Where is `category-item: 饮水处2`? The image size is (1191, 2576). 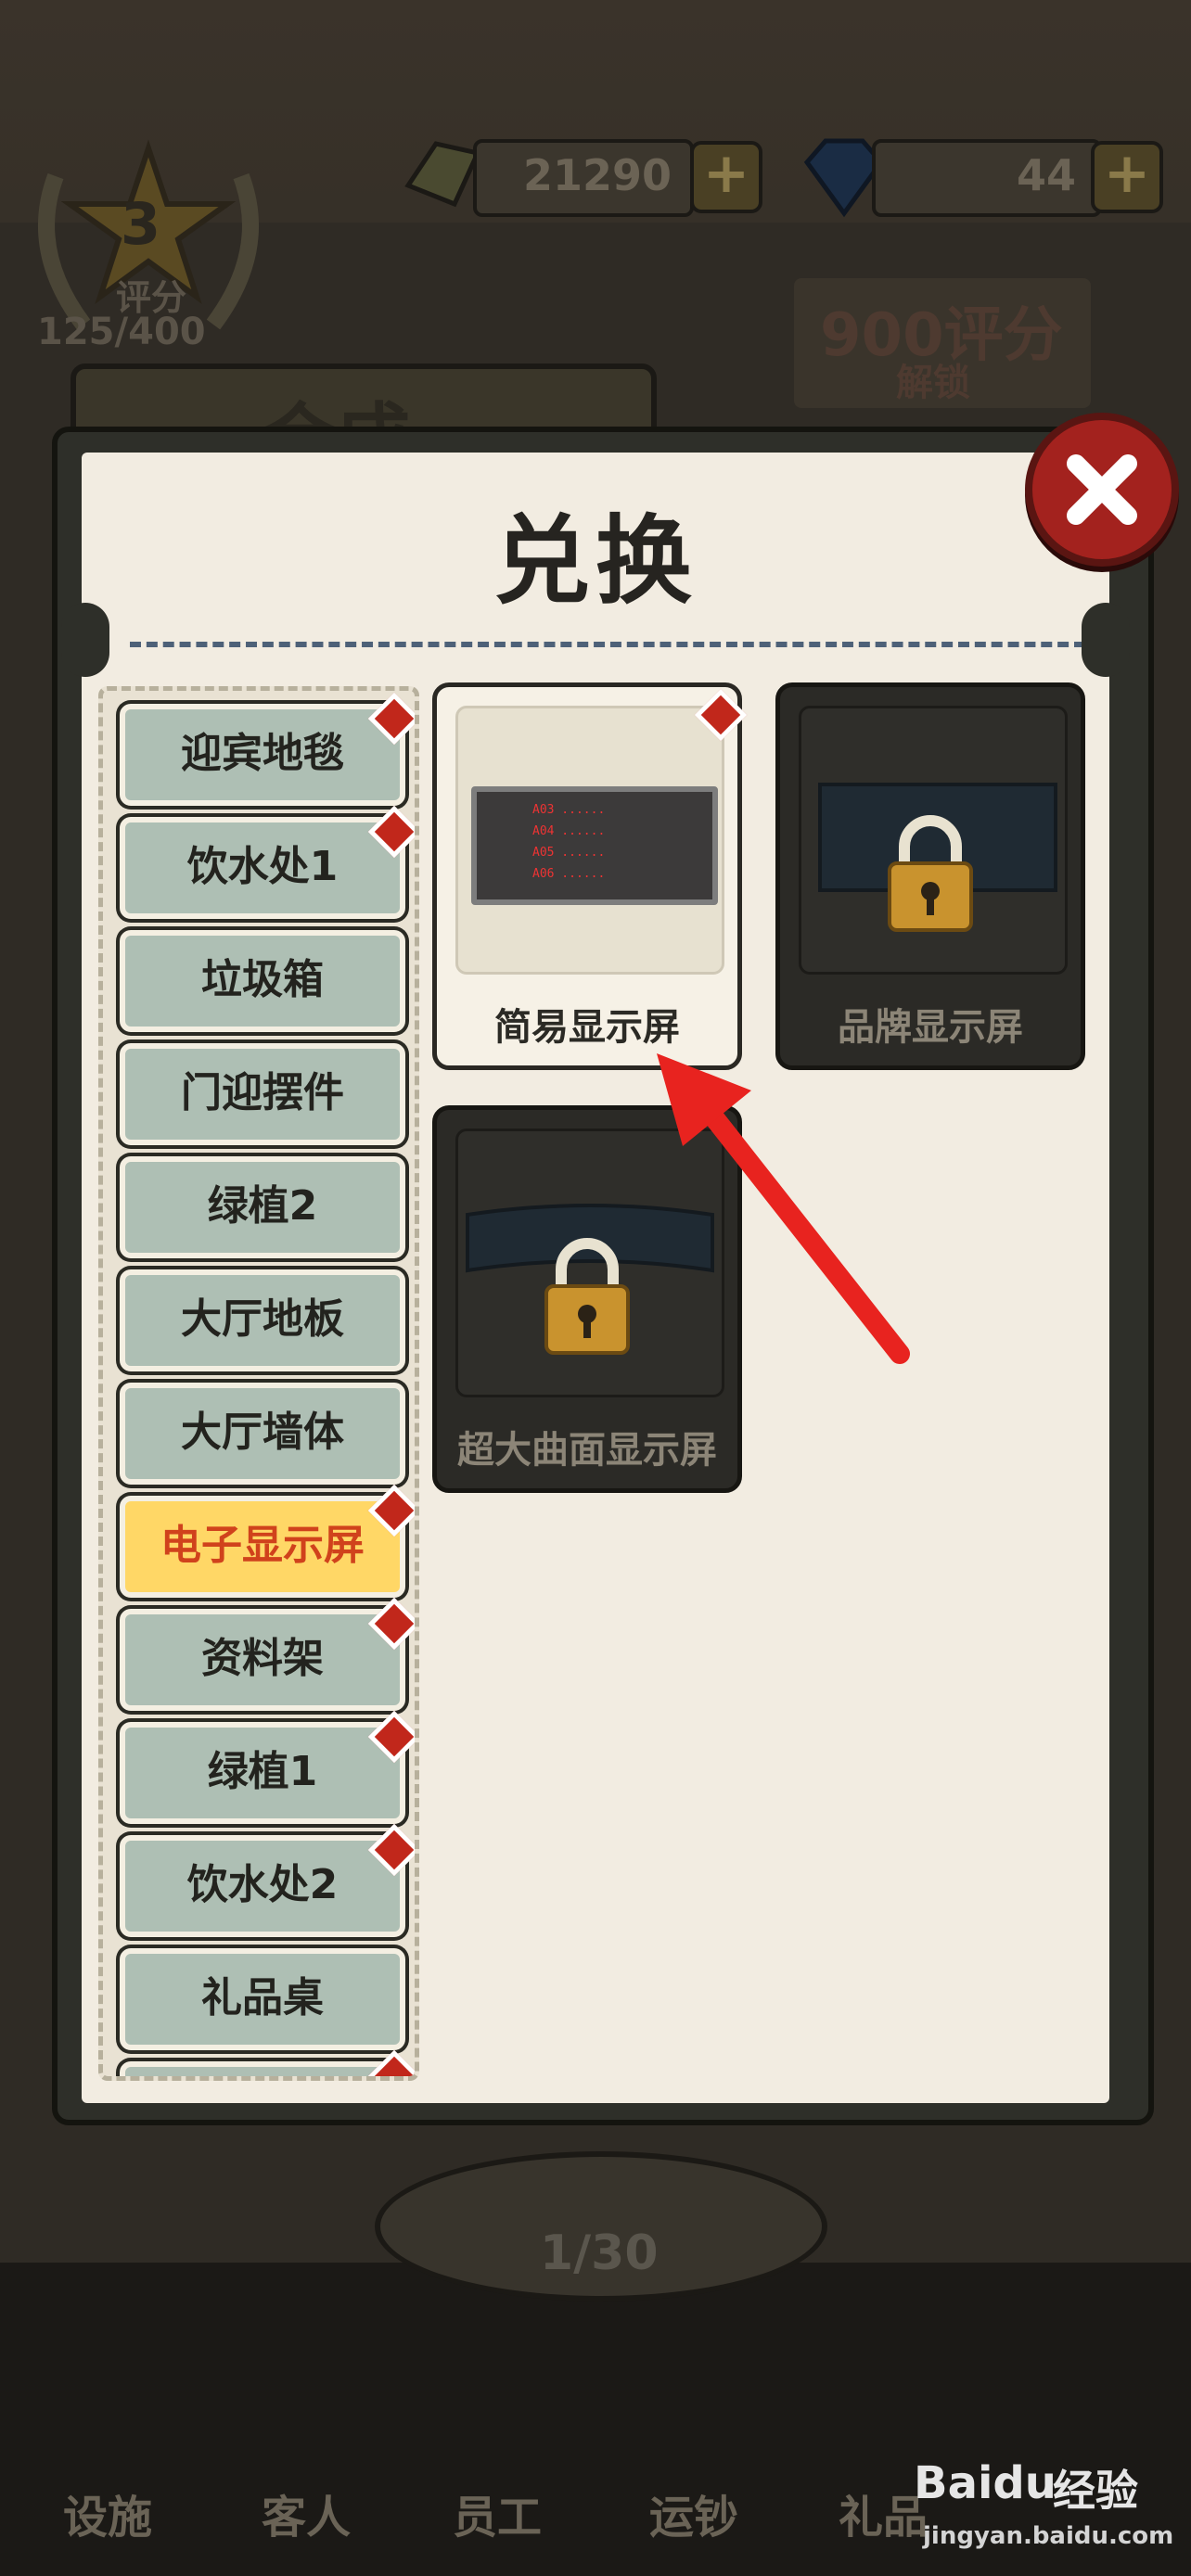
category-item: 饮水处2 is located at coordinates (262, 1886).